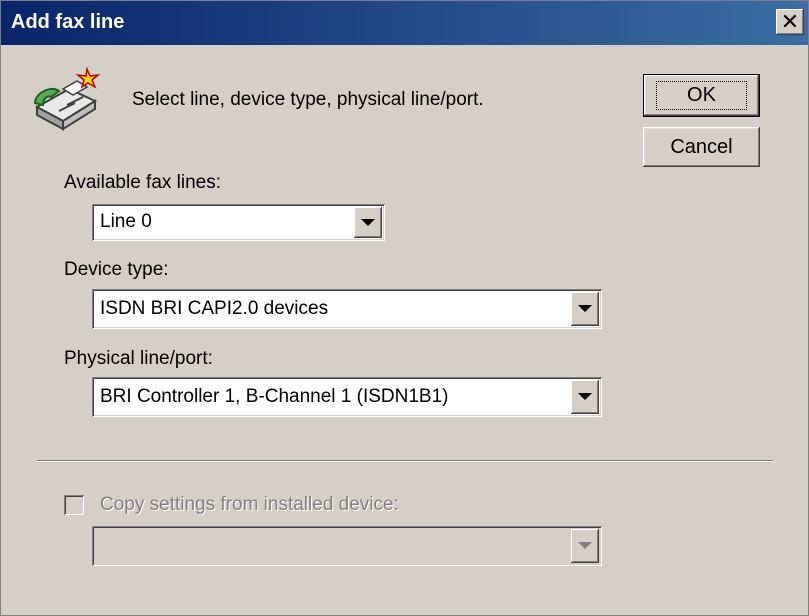  I want to click on physical-line-port-value: BRI Controller 1, B-Channel 1 (ISDN1B1), so click(274, 396).